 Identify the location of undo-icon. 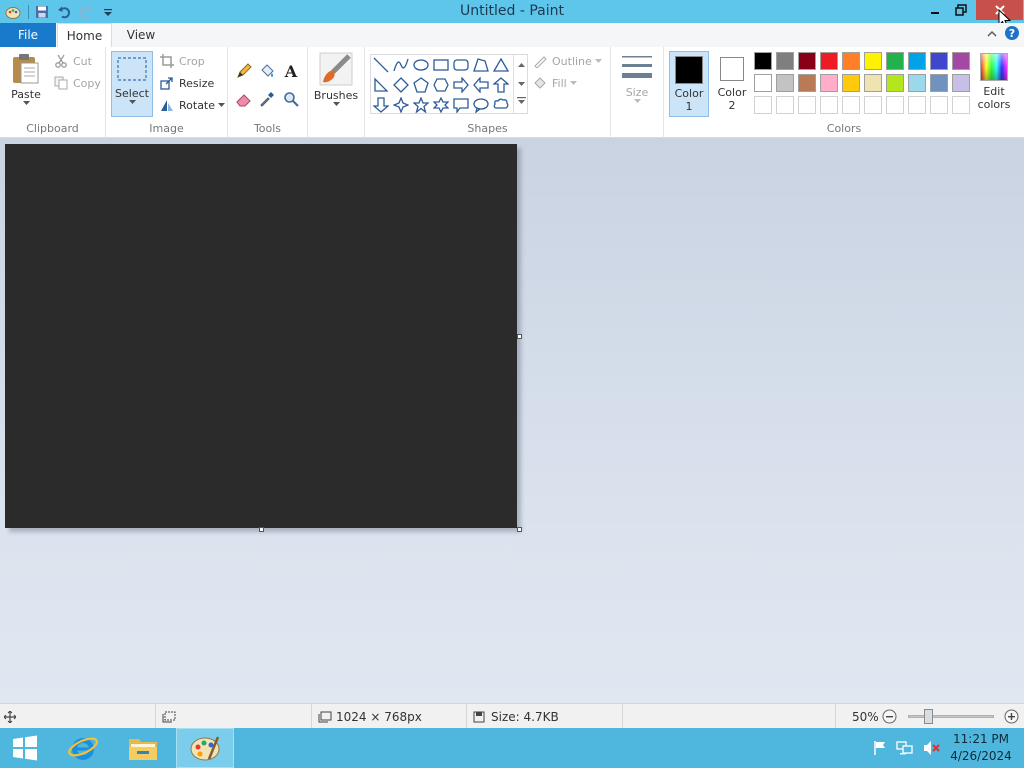
(64, 12).